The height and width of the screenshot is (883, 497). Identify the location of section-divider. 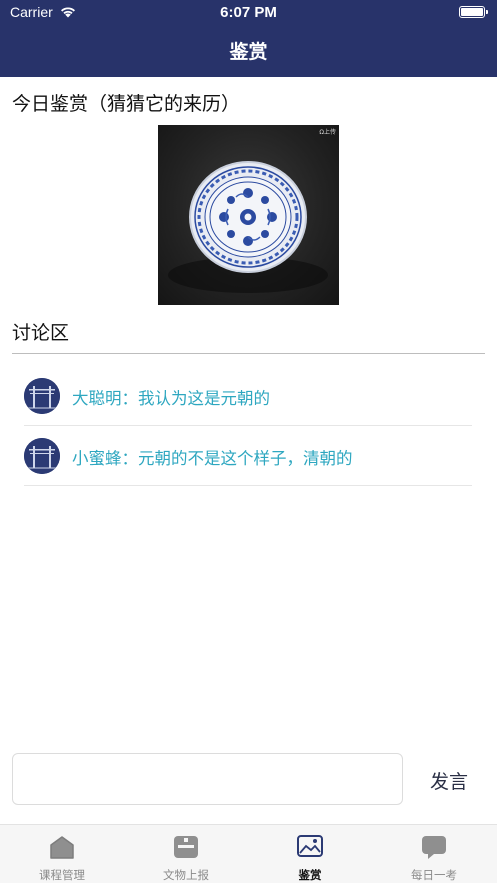
(248, 353).